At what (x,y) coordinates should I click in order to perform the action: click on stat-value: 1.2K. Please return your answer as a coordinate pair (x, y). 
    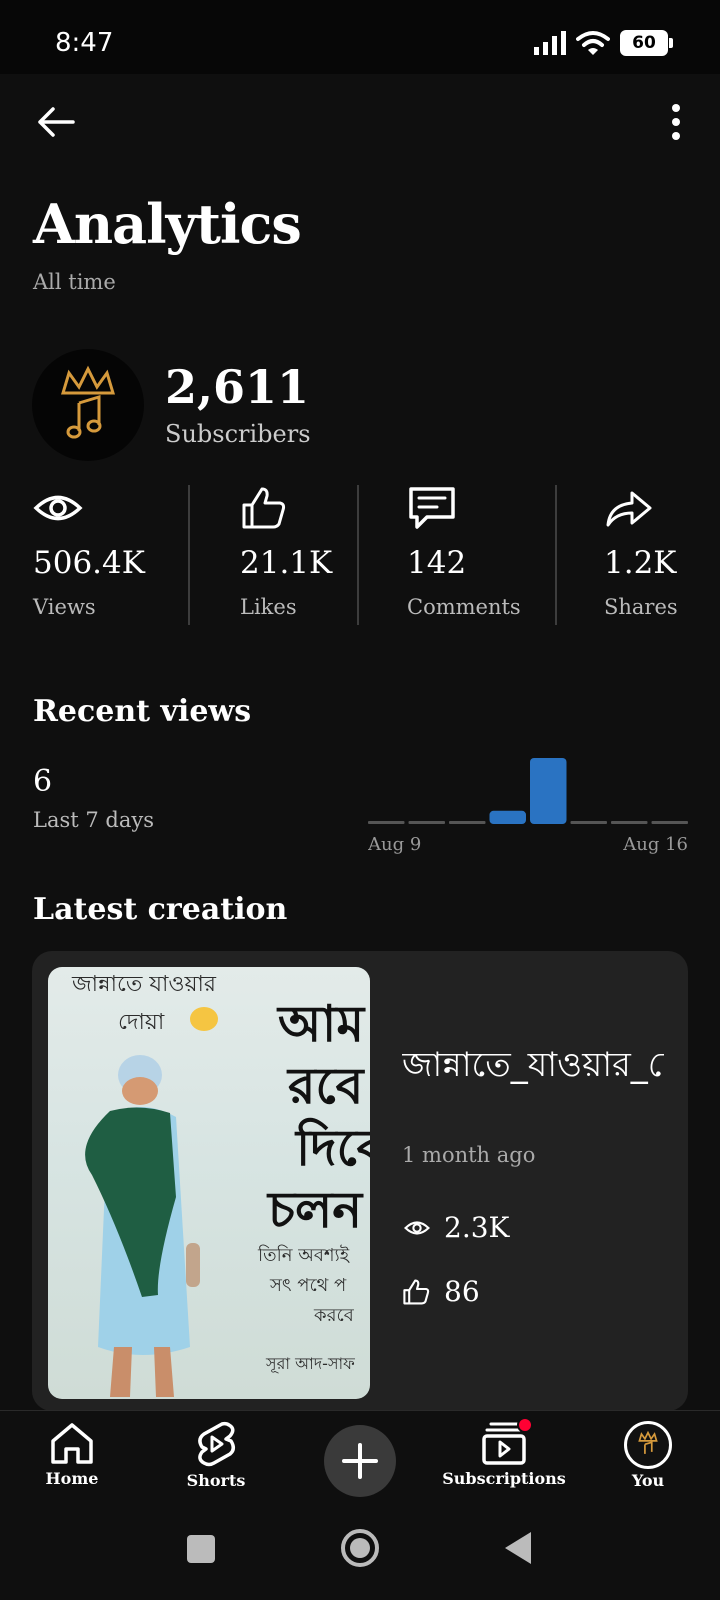
    Looking at the image, I should click on (640, 563).